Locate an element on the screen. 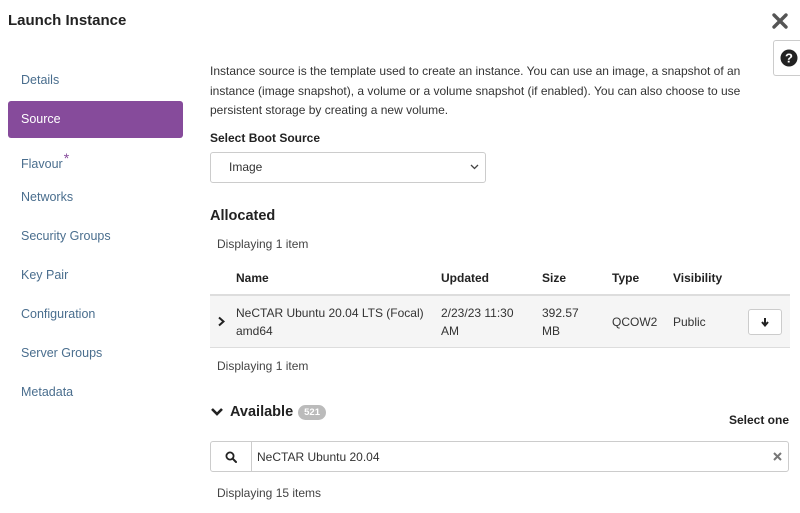  step-metadata: Metadata is located at coordinates (95, 392).